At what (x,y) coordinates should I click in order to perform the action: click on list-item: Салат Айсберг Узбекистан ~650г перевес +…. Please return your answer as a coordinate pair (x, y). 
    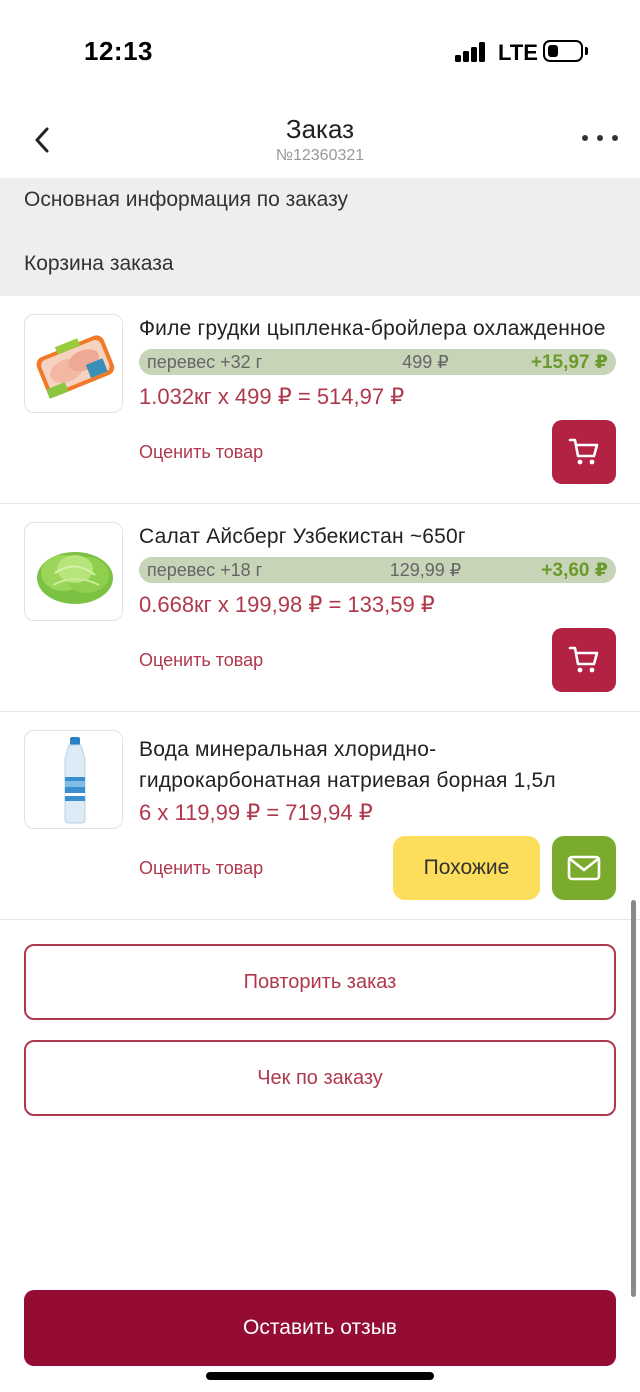
    Looking at the image, I should click on (320, 608).